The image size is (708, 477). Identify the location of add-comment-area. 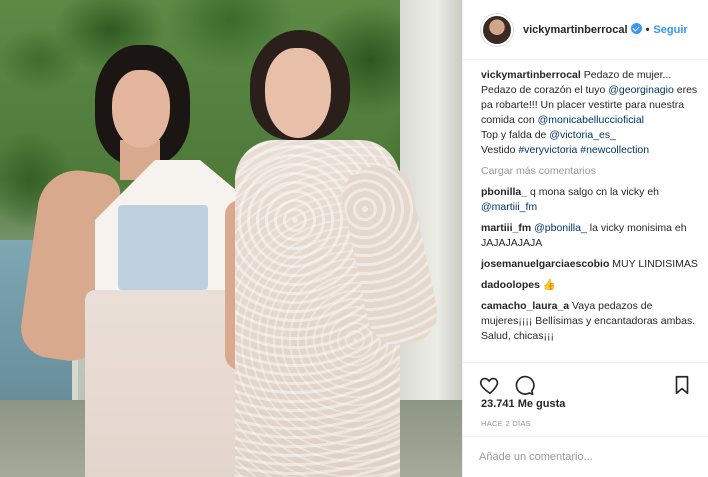
(585, 456).